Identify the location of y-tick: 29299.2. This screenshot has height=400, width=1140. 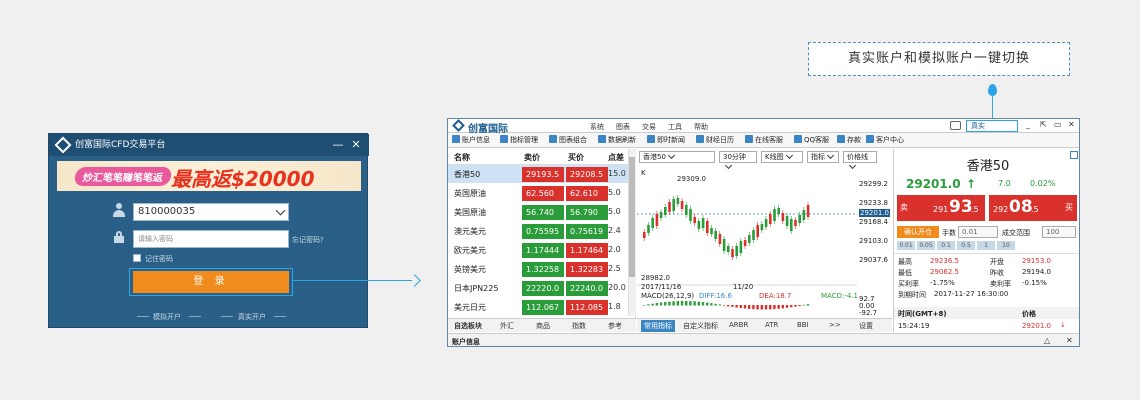
(873, 184).